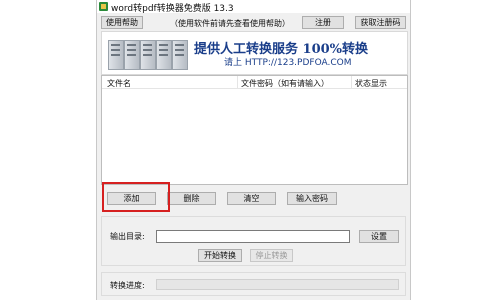 The image size is (500, 300). What do you see at coordinates (271, 255) in the screenshot?
I see `stop-convert-button: 停止转换` at bounding box center [271, 255].